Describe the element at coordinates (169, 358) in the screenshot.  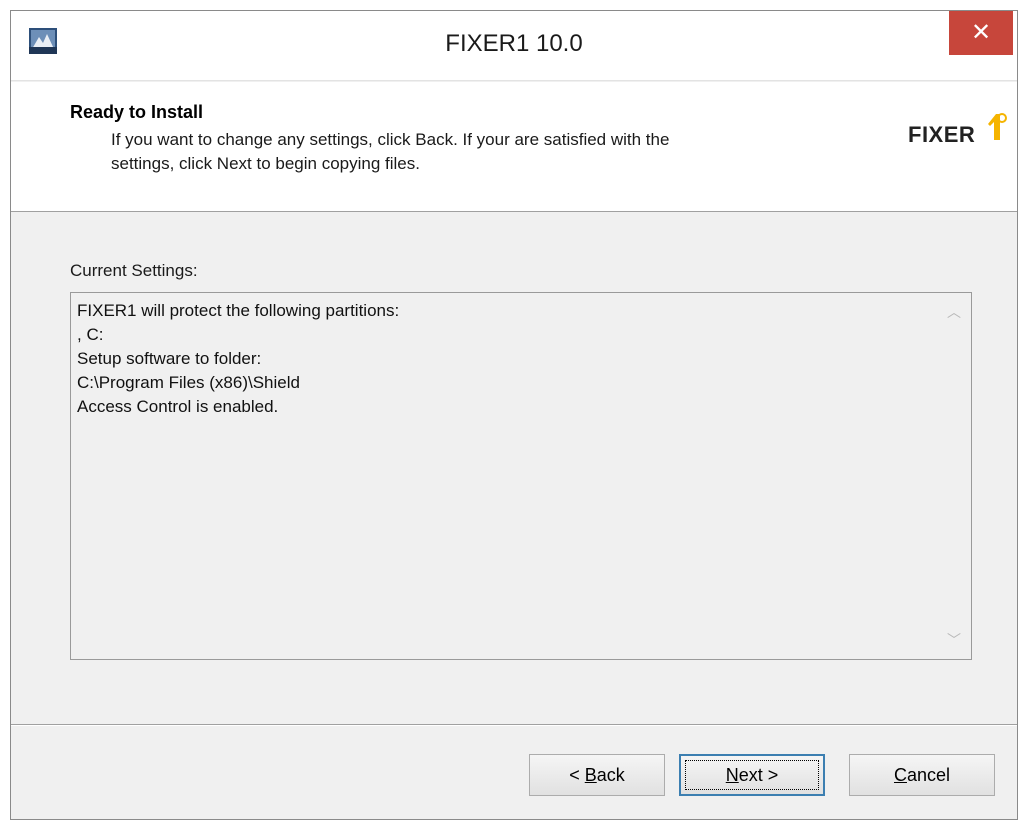
I see `settings-line: Setup software to folder:` at that location.